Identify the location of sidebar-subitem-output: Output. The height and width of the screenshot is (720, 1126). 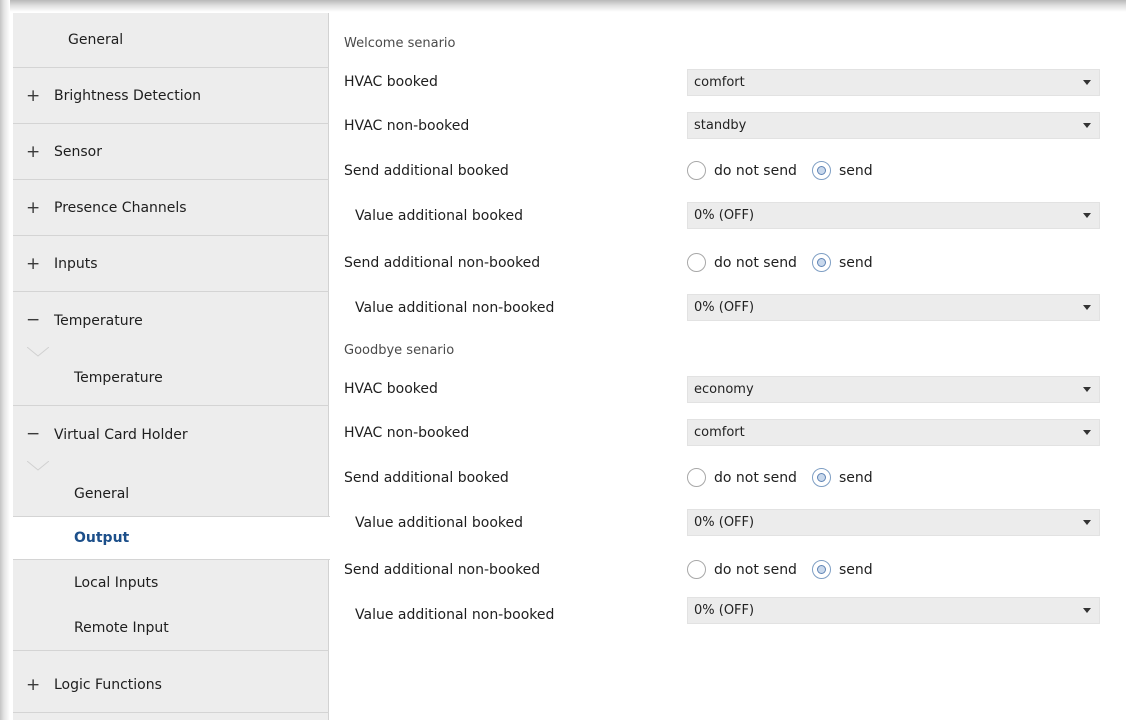
(172, 538).